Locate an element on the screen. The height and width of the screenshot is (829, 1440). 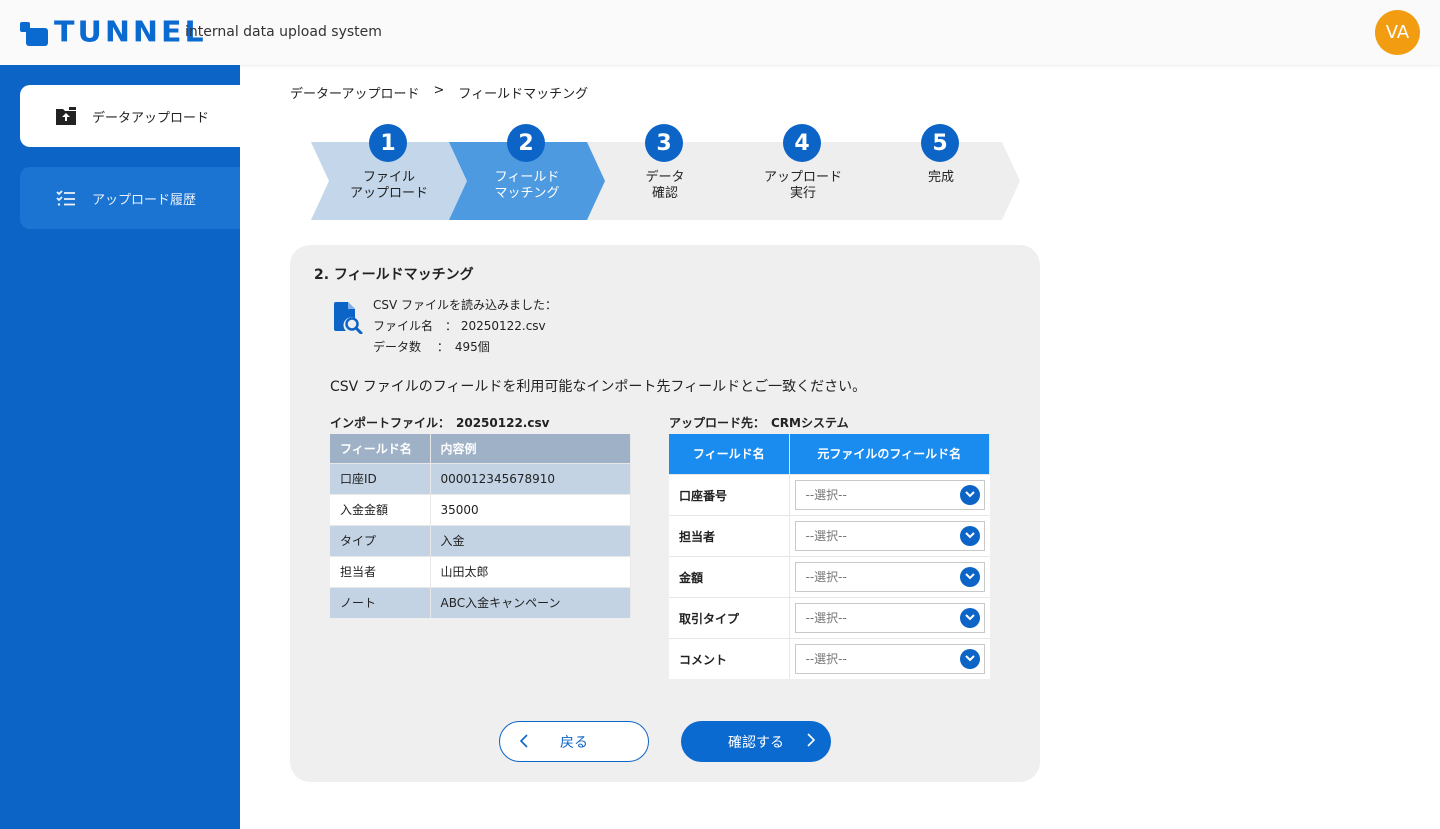
target-field-name: 口座番号 is located at coordinates (729, 494).